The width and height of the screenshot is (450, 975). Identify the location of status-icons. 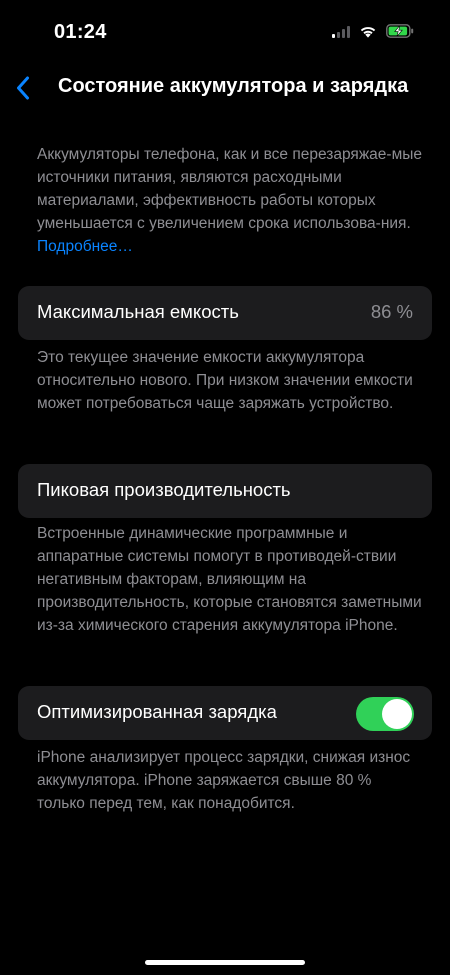
(373, 31).